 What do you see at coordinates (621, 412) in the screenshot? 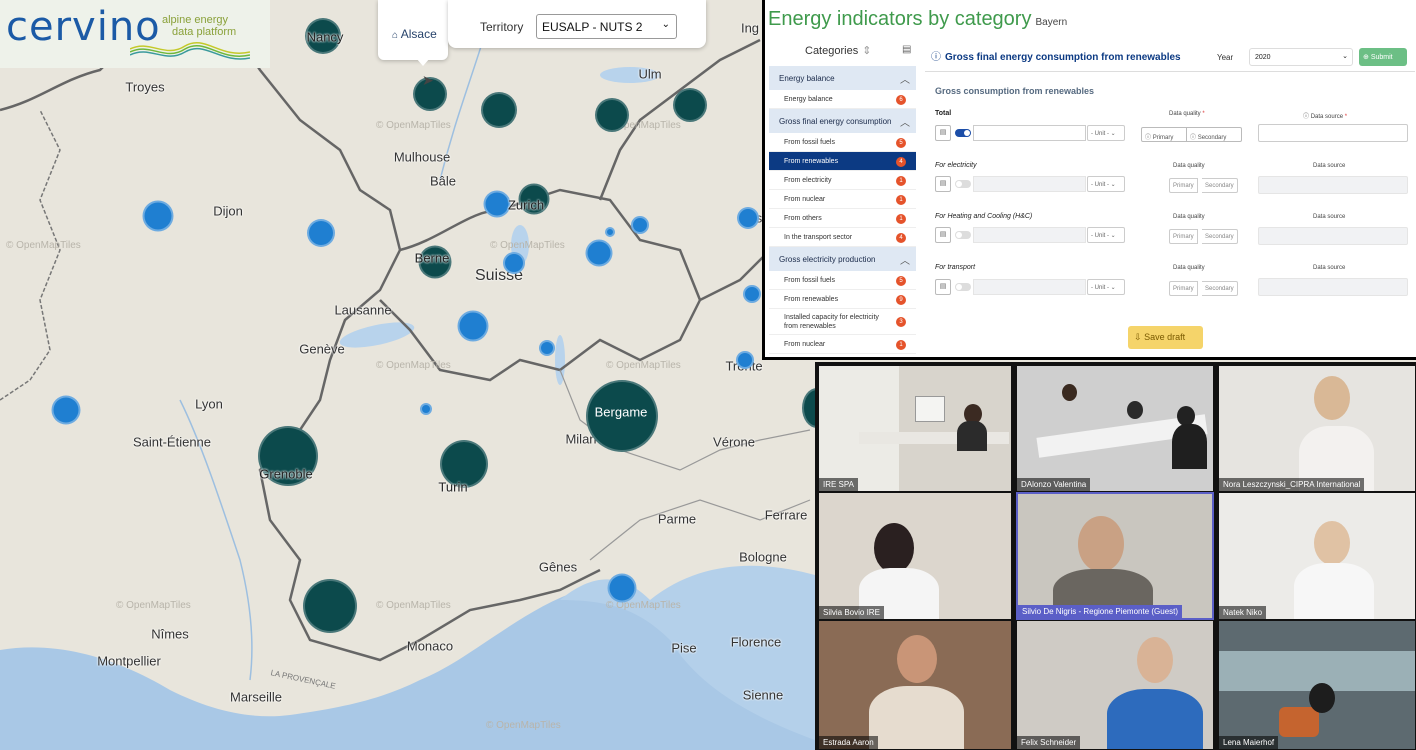
I see `marker-label: Bergame` at bounding box center [621, 412].